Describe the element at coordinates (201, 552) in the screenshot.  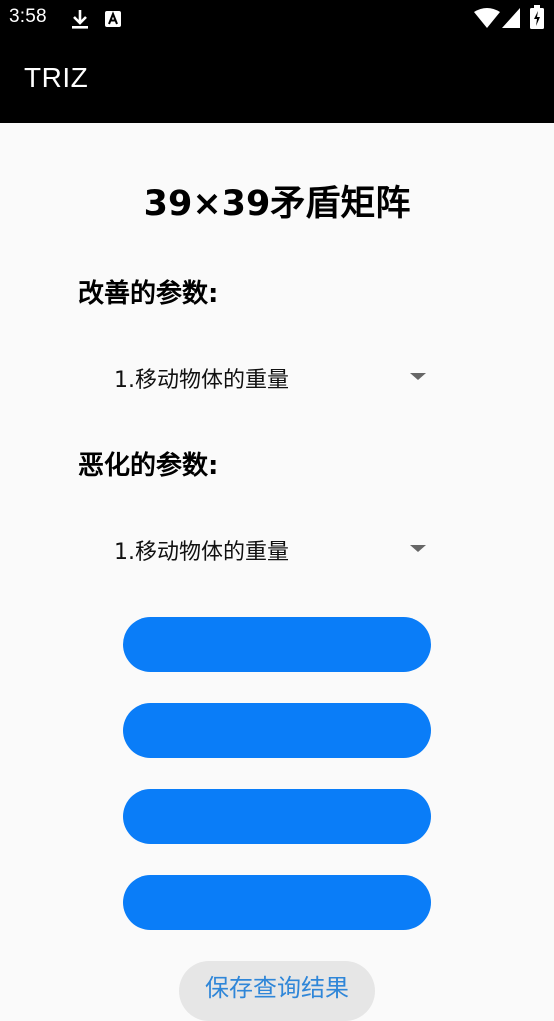
I see `worsening-parameter-selected: 1.移动物体的重量` at that location.